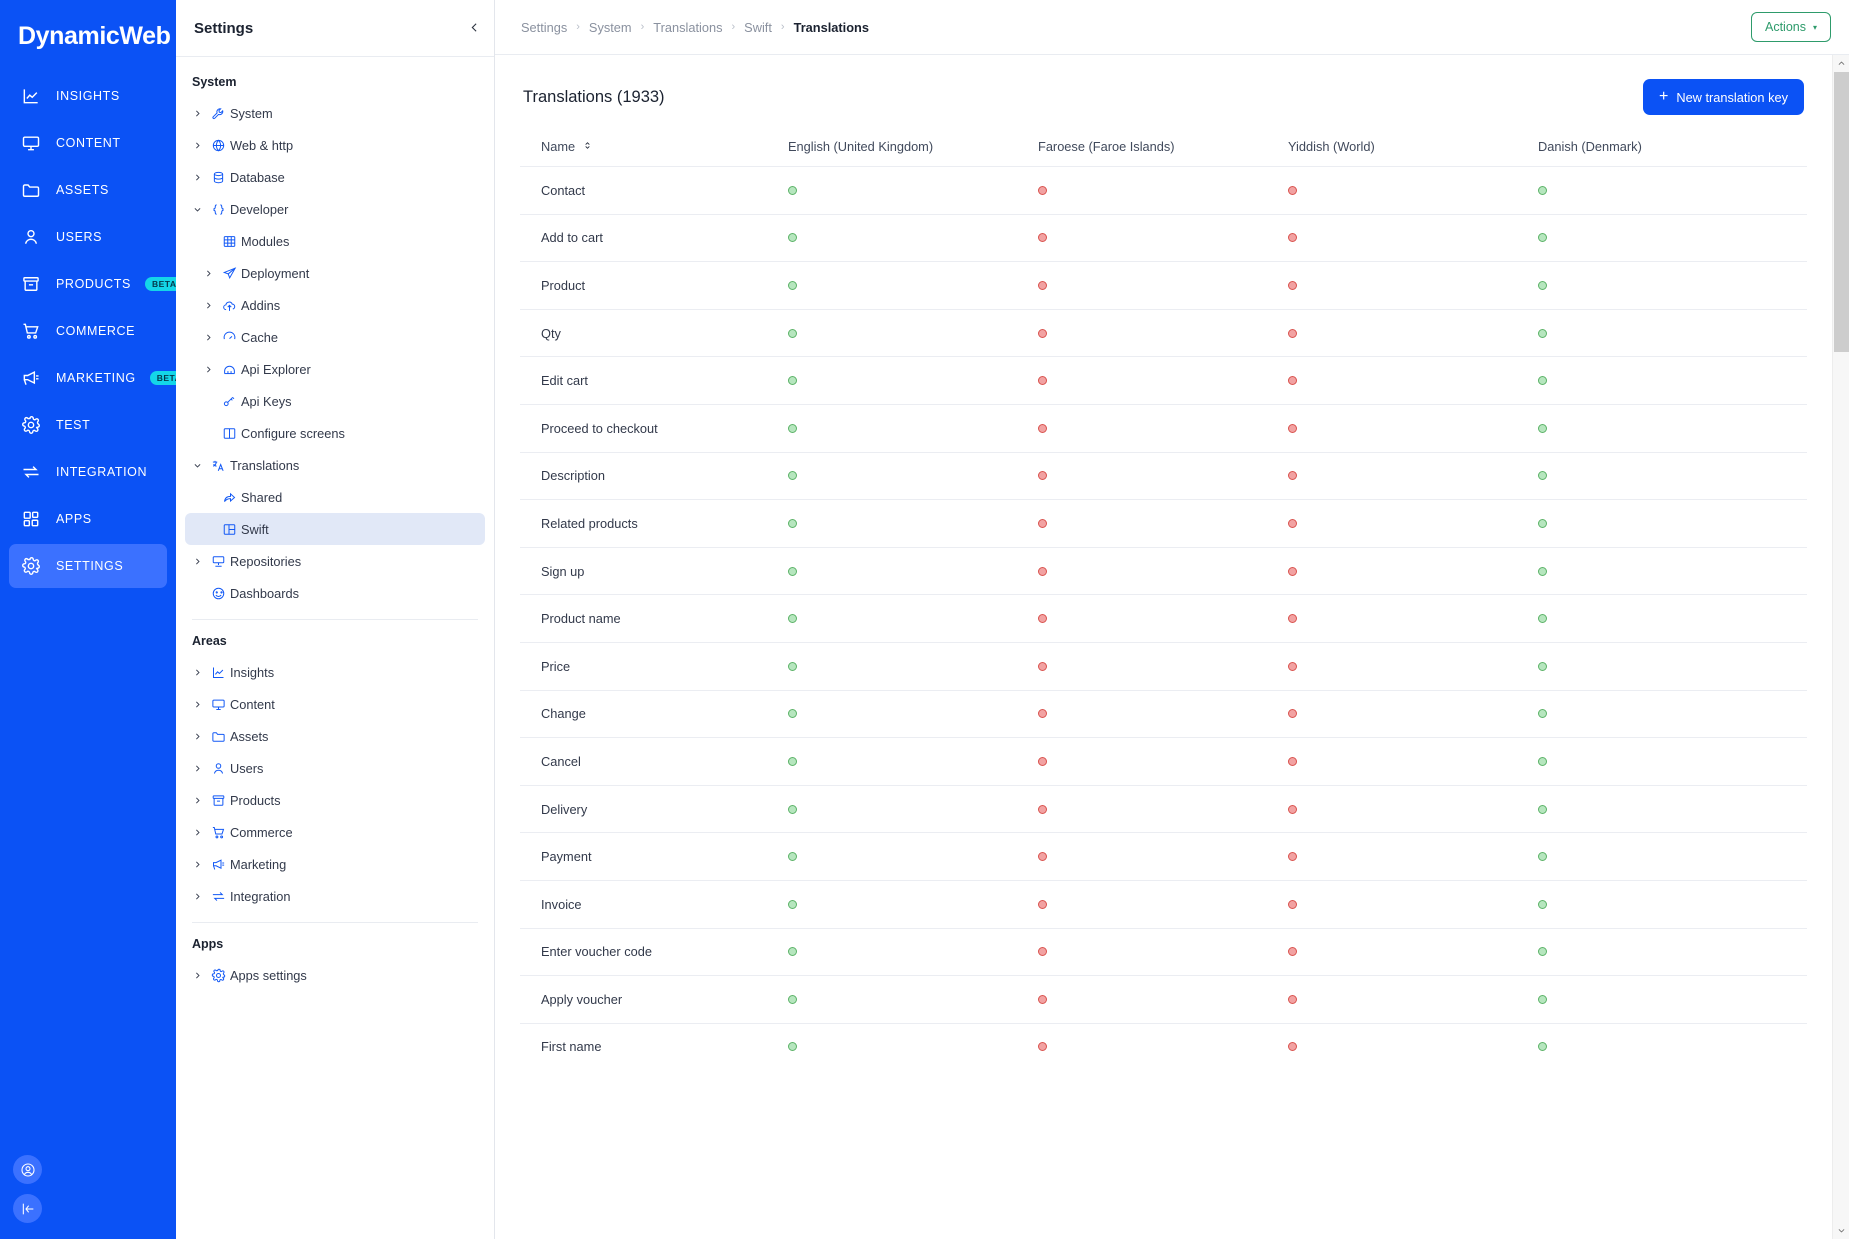  Describe the element at coordinates (610, 27) in the screenshot. I see `breadcrumb-item-1: System` at that location.